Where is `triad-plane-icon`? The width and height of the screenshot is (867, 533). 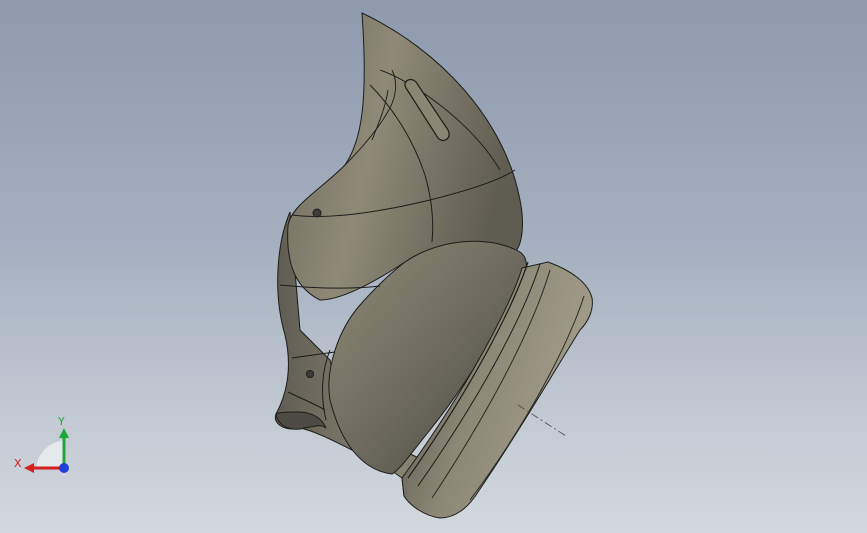 triad-plane-icon is located at coordinates (50, 454).